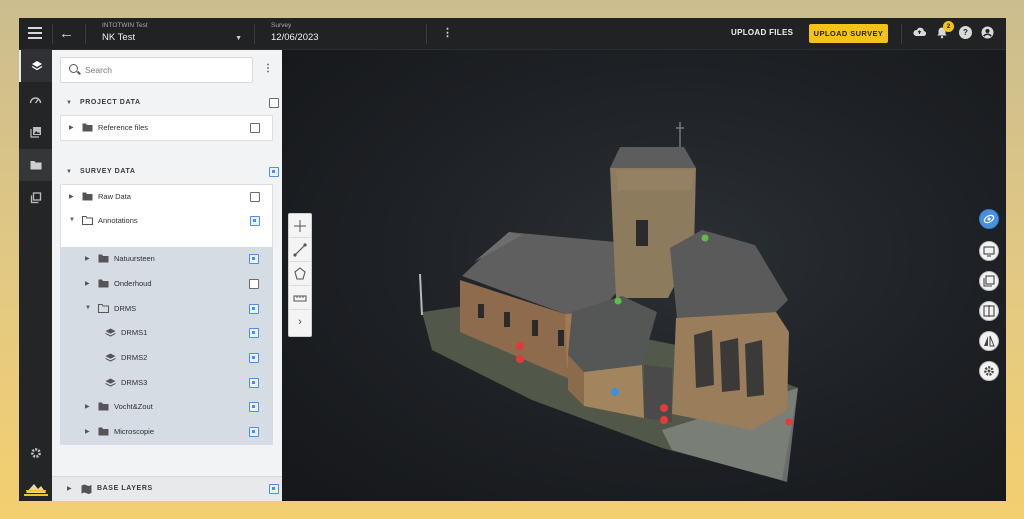 The width and height of the screenshot is (1024, 519). I want to click on polygon-icon, so click(300, 274).